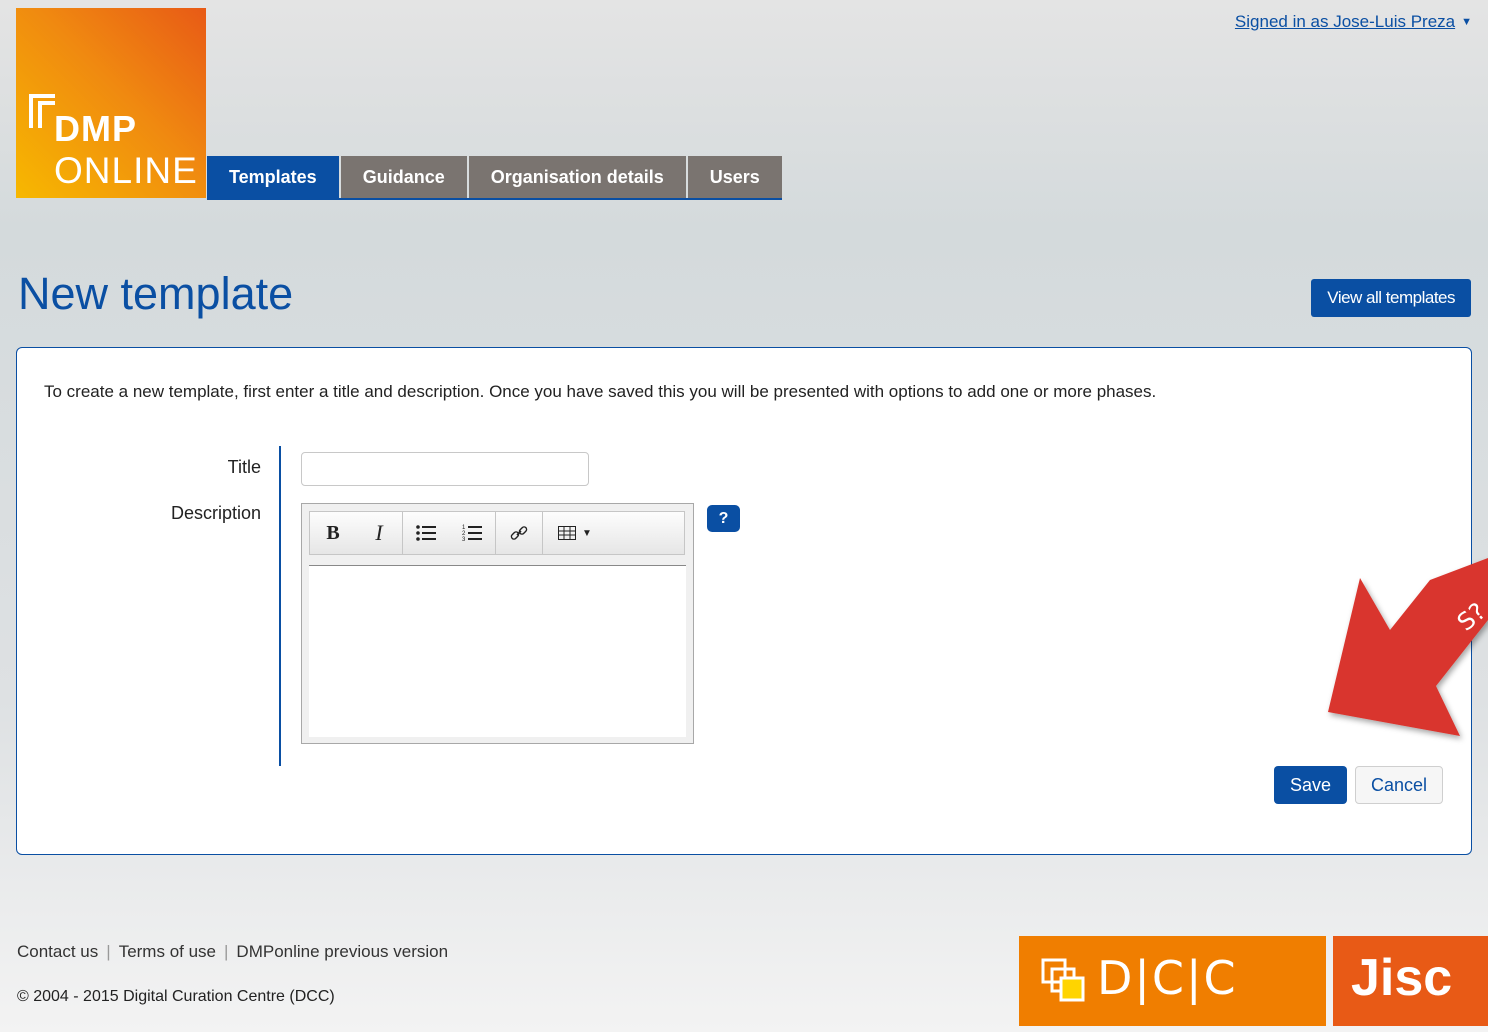 This screenshot has width=1488, height=1032. I want to click on description-label: Description, so click(215, 513).